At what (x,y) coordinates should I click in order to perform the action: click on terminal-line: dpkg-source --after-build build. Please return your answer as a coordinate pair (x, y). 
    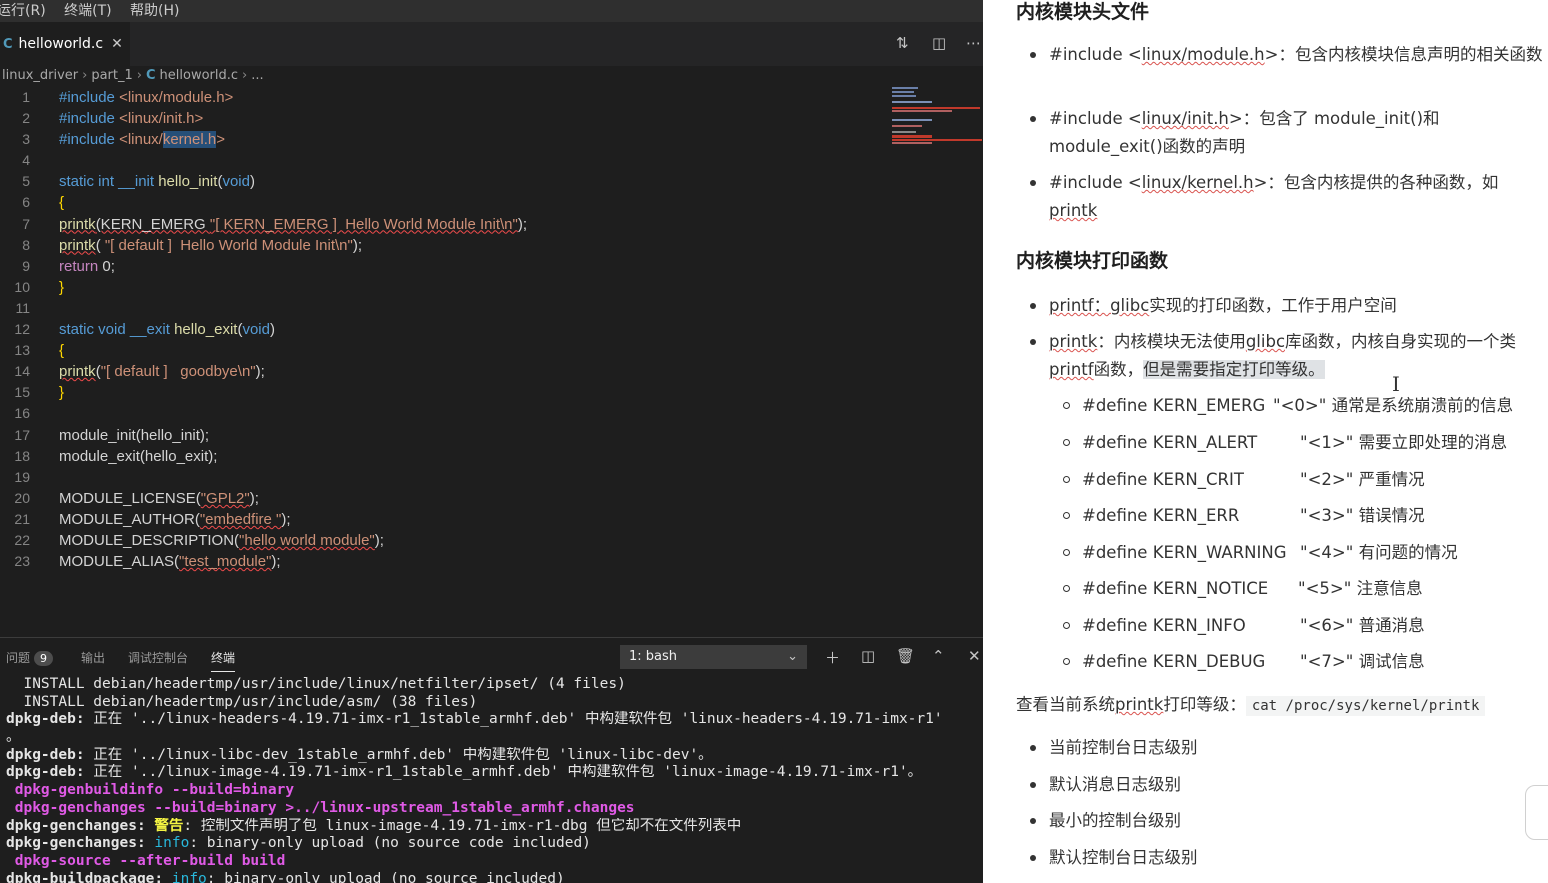
    Looking at the image, I should click on (146, 860).